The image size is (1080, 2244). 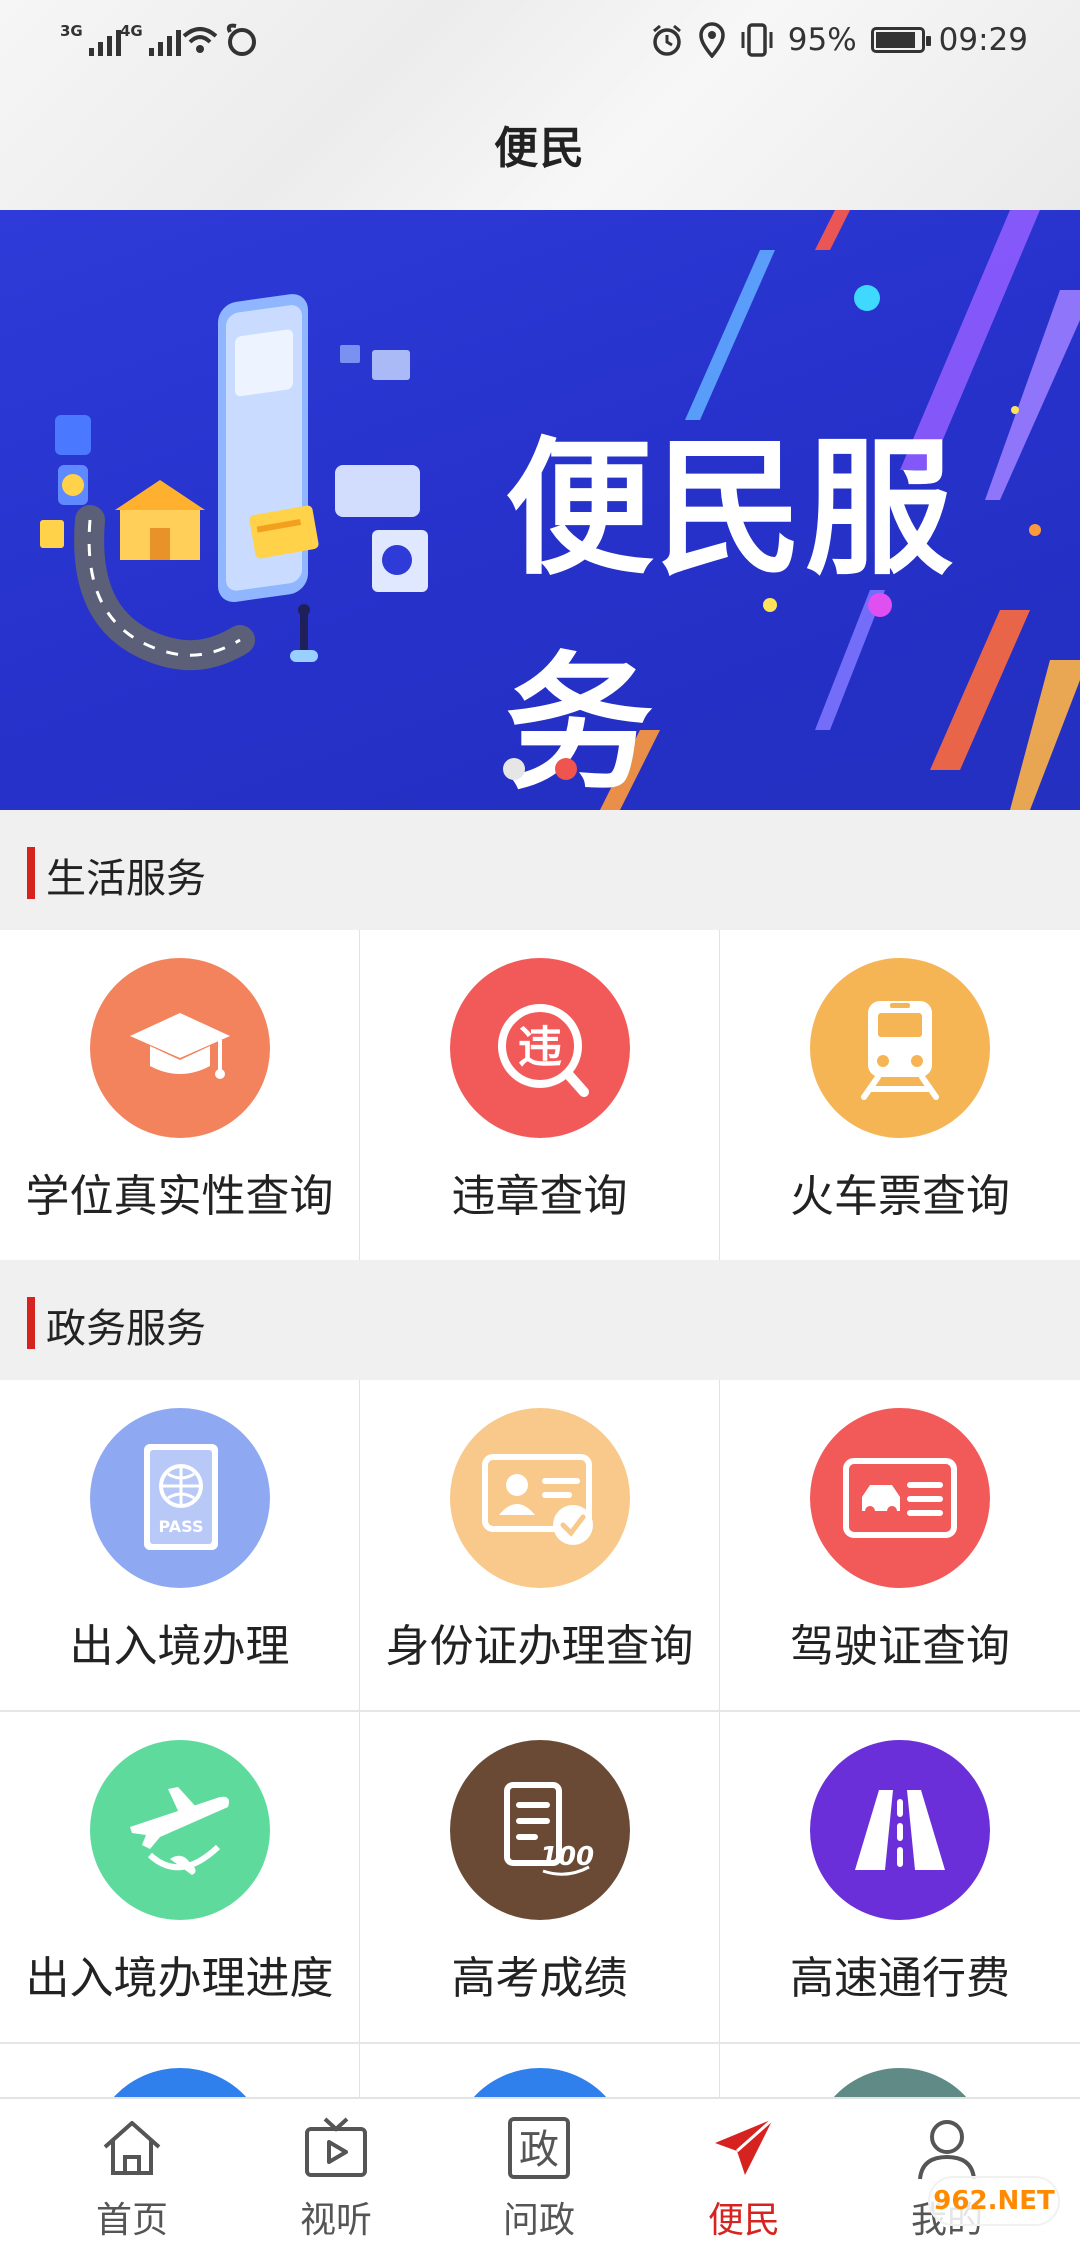 I want to click on banner-title: 便民服务, so click(x=730, y=616).